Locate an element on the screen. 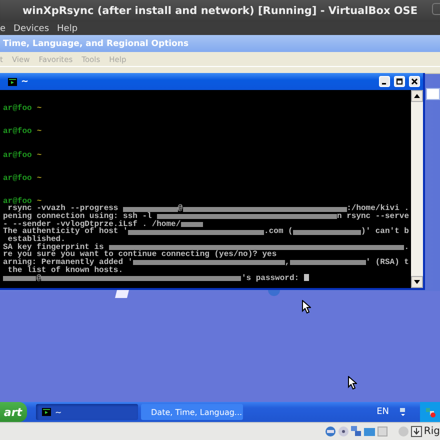 This screenshot has height=440, width=440. usb-icon is located at coordinates (382, 431).